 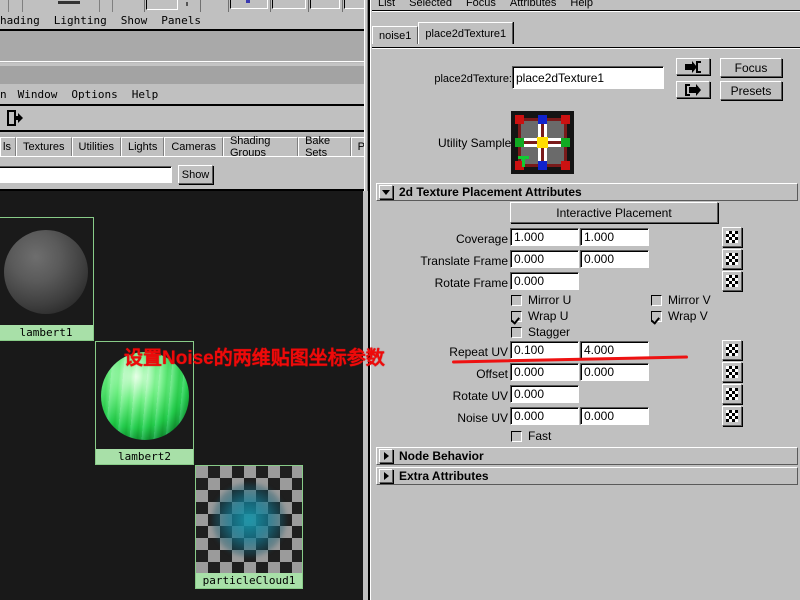 I want to click on menu-panels: Panels, so click(x=181, y=20).